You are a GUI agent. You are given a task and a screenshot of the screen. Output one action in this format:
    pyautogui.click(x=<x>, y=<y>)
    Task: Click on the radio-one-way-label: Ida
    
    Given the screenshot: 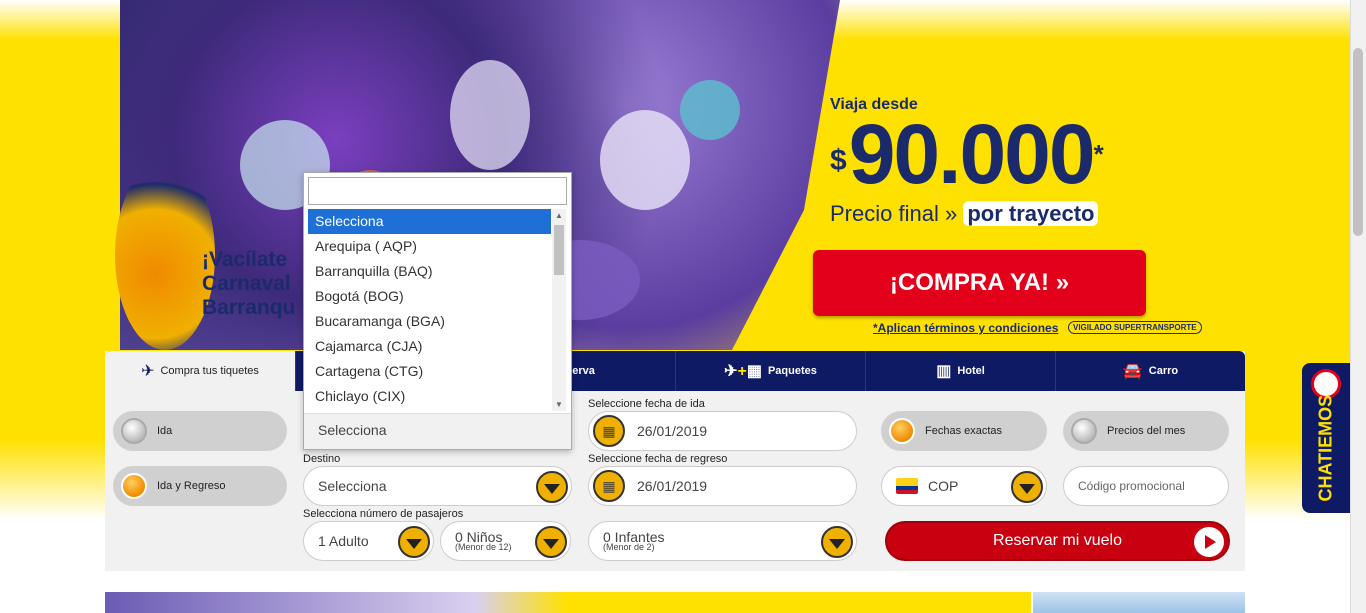 What is the action you would take?
    pyautogui.click(x=165, y=431)
    